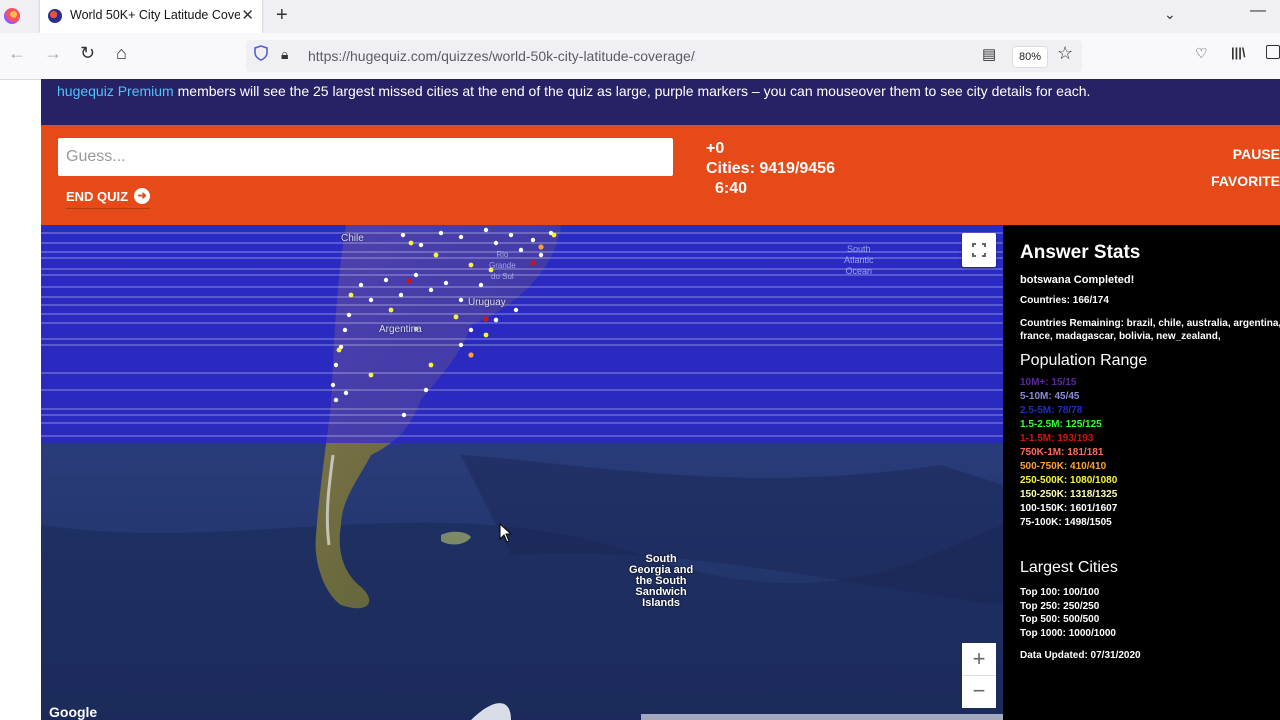 The width and height of the screenshot is (1280, 720). I want to click on timer: 6:40, so click(731, 188).